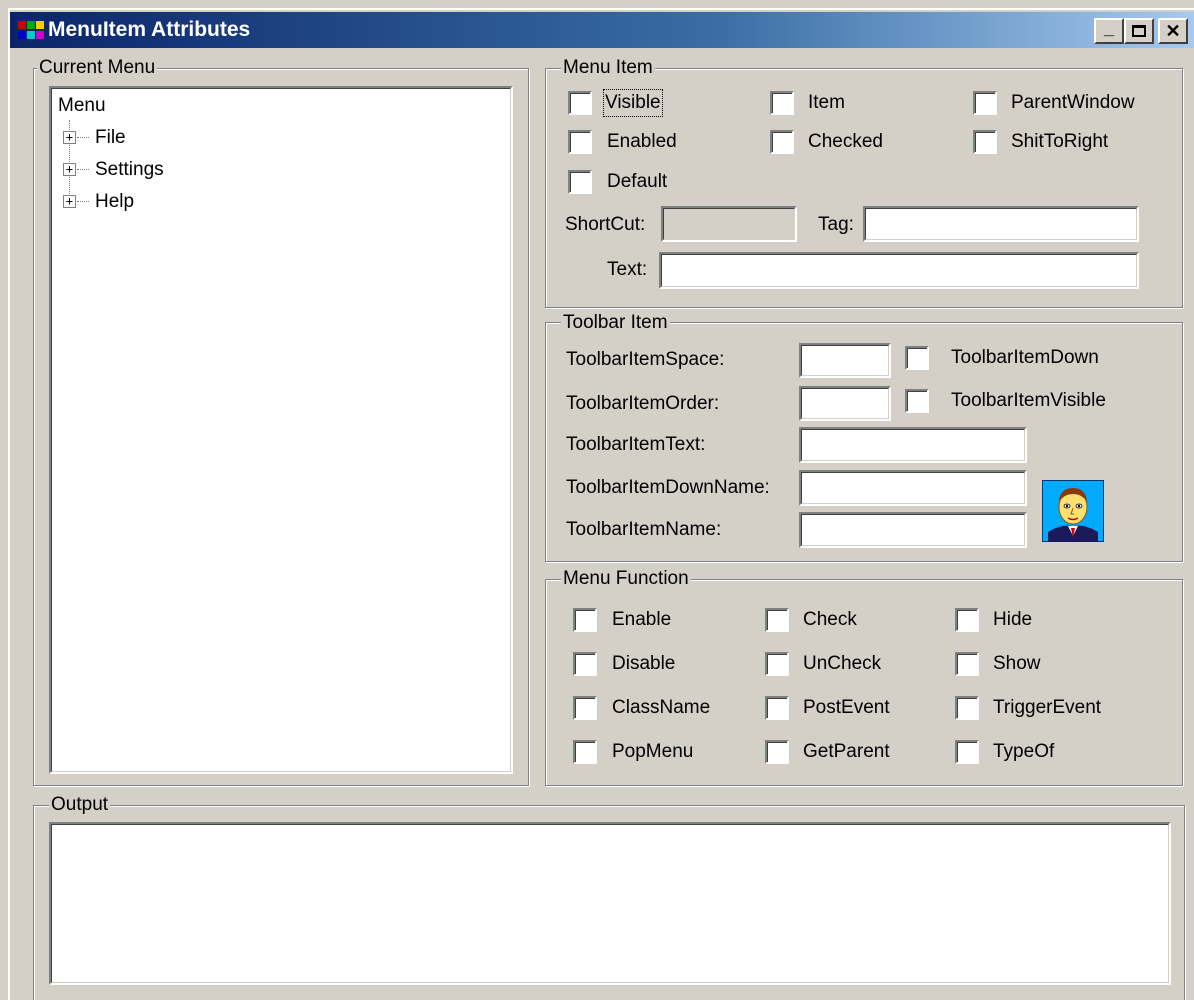 This screenshot has height=1000, width=1194. I want to click on window-title: MenuItem Attributes, so click(149, 29).